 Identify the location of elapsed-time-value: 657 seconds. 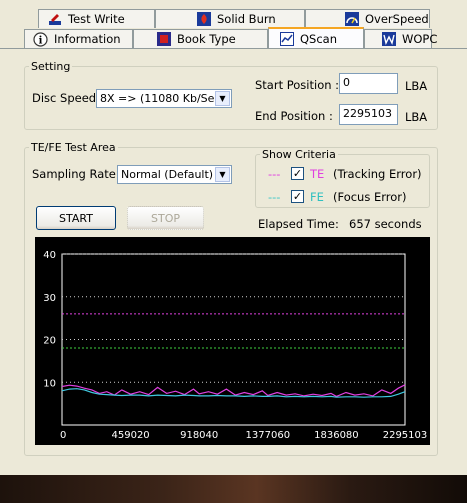
(385, 224).